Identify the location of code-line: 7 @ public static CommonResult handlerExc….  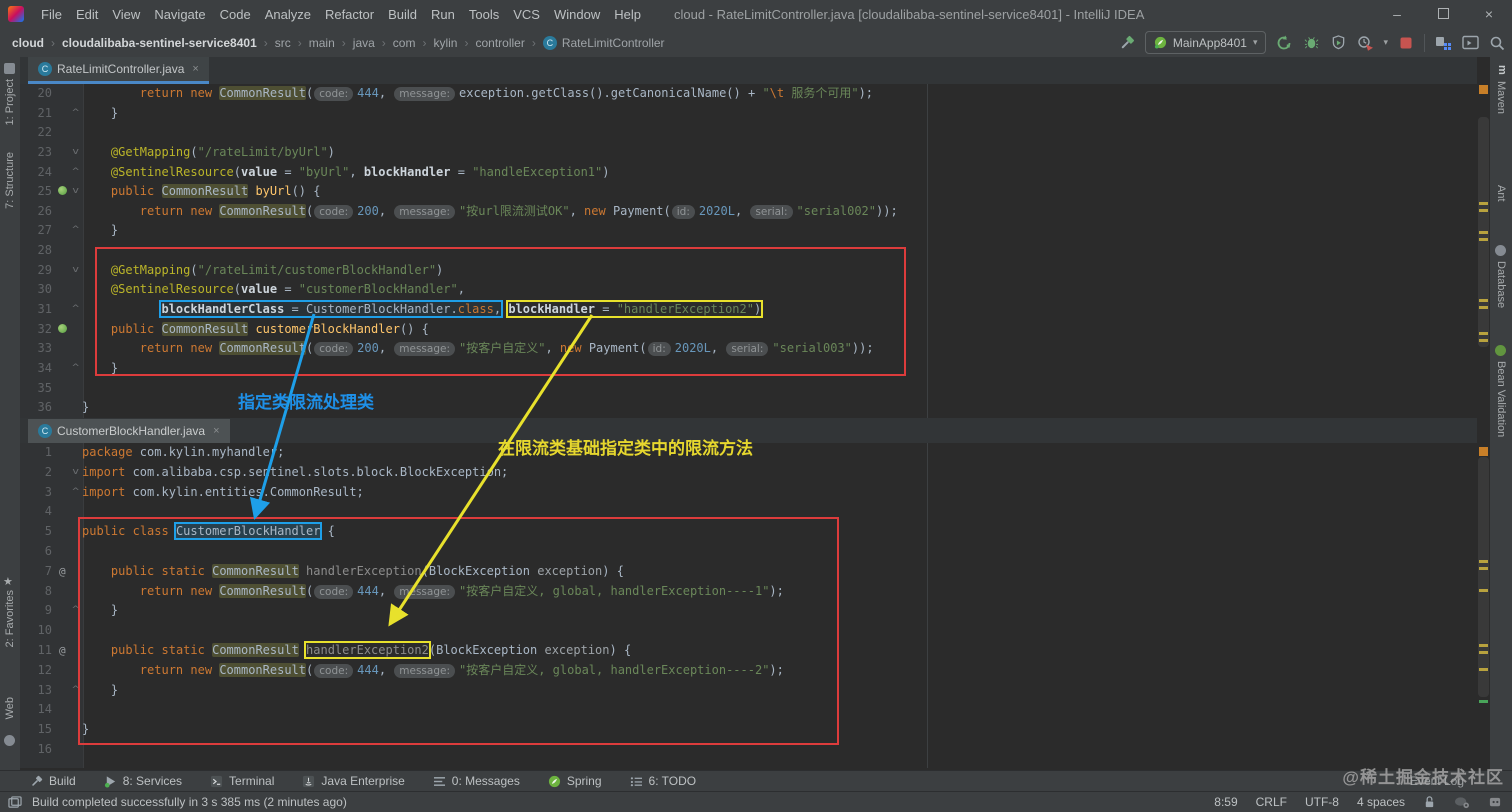
(748, 572).